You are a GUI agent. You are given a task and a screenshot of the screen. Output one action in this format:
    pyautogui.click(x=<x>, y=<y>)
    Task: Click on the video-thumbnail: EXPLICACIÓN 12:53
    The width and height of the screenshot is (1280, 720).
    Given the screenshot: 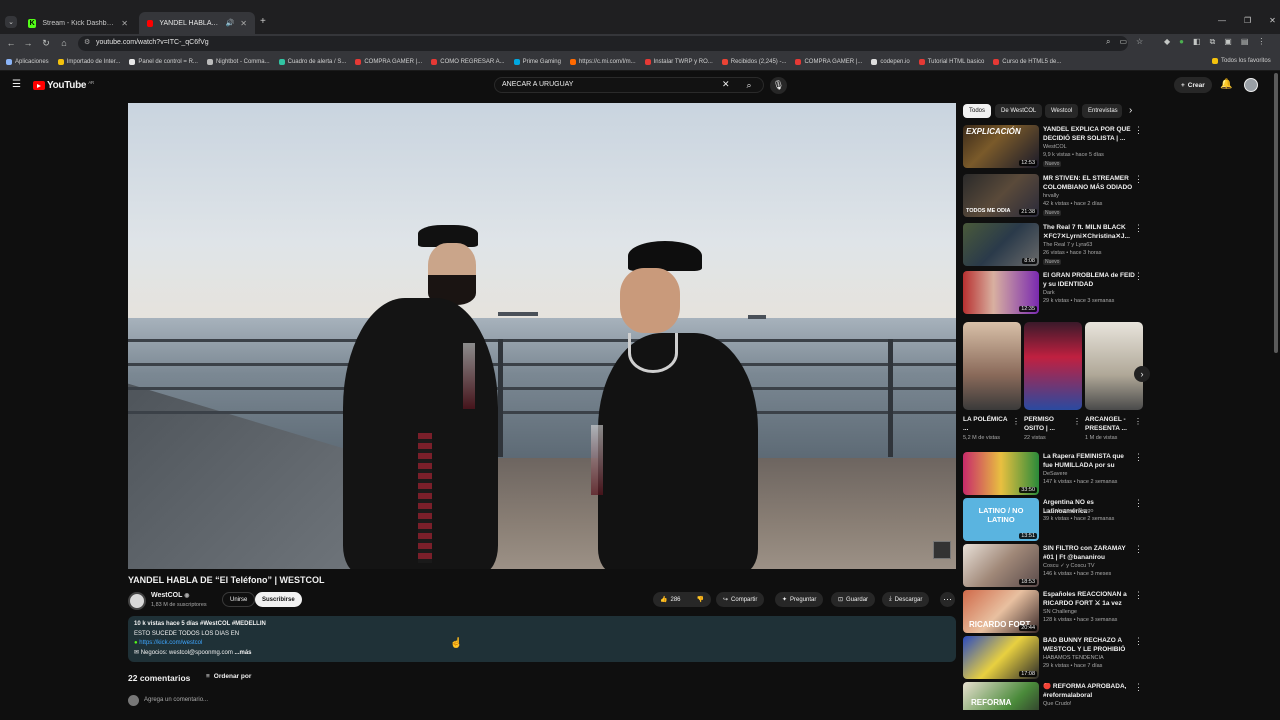 What is the action you would take?
    pyautogui.click(x=1001, y=146)
    